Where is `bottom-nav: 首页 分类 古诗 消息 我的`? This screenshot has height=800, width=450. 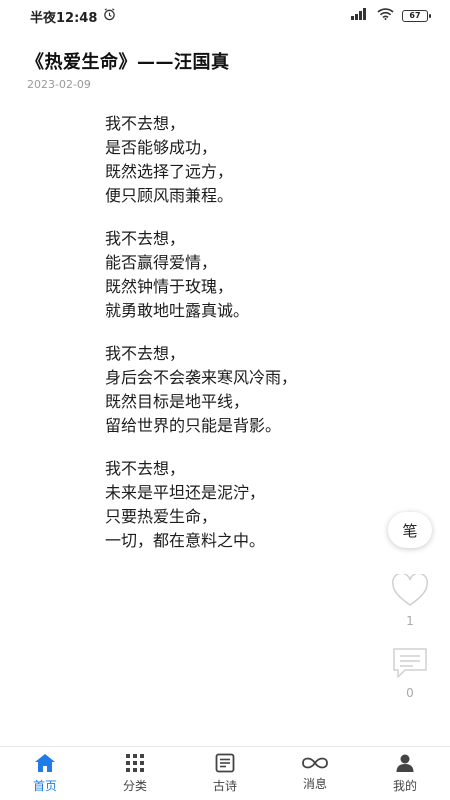 bottom-nav: 首页 分类 古诗 消息 我的 is located at coordinates (225, 773).